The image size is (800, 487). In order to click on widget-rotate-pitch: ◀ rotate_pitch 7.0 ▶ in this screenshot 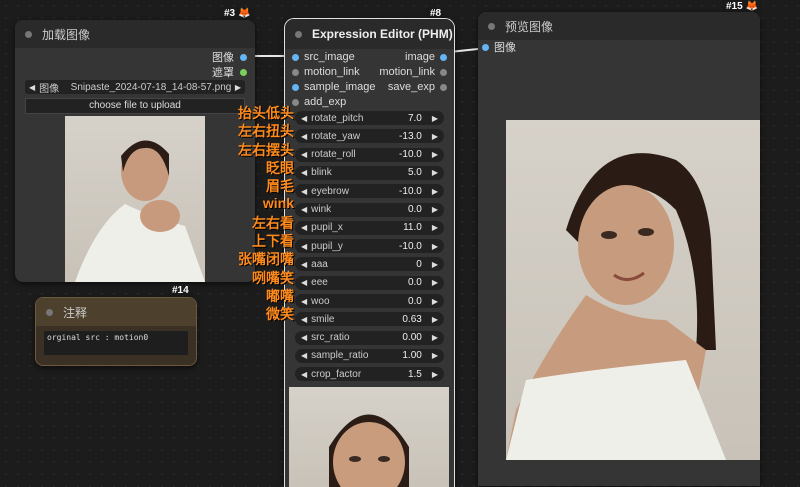, I will do `click(369, 118)`.